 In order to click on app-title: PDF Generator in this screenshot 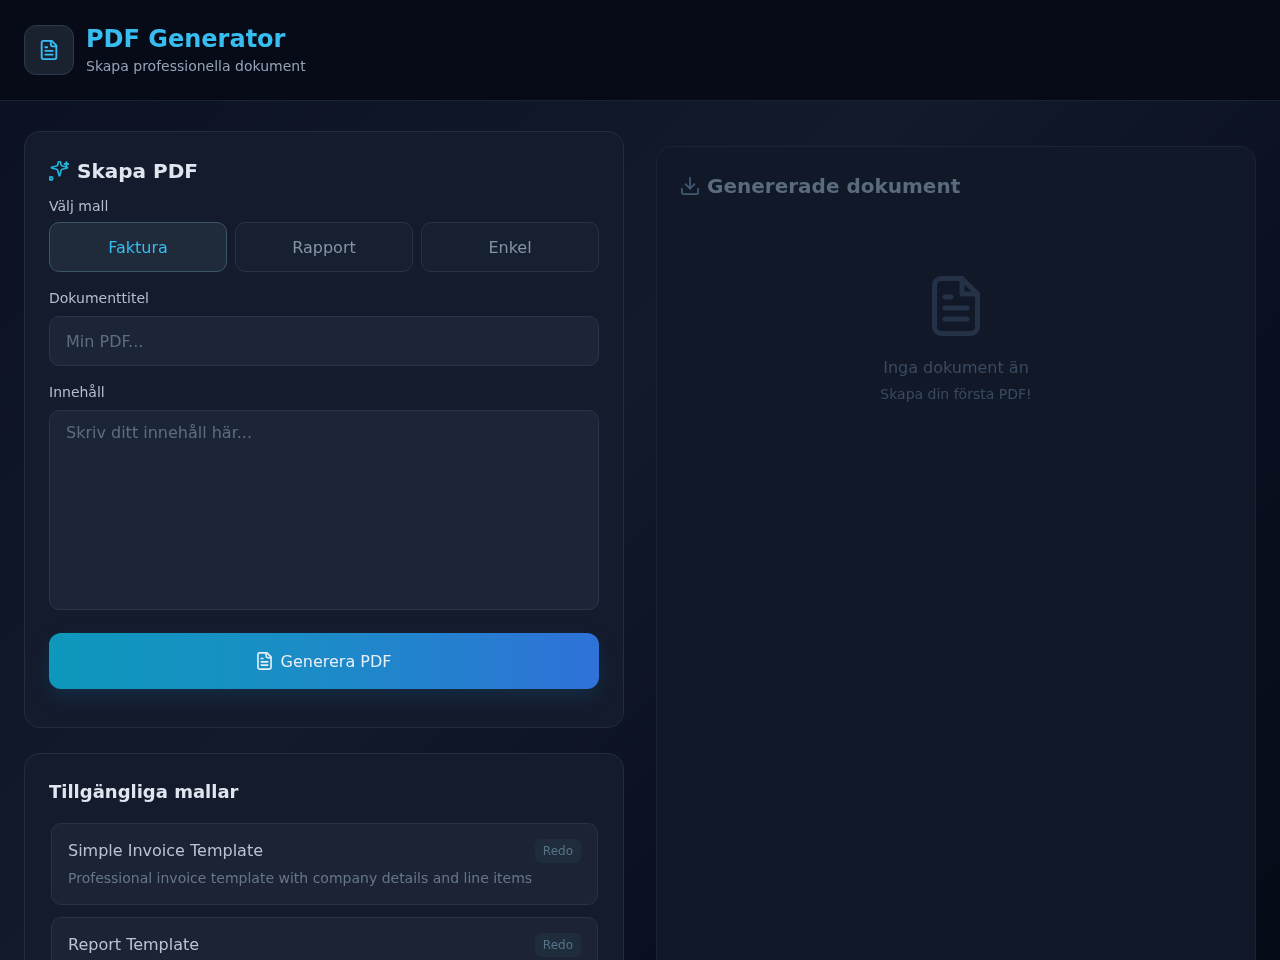, I will do `click(186, 39)`.